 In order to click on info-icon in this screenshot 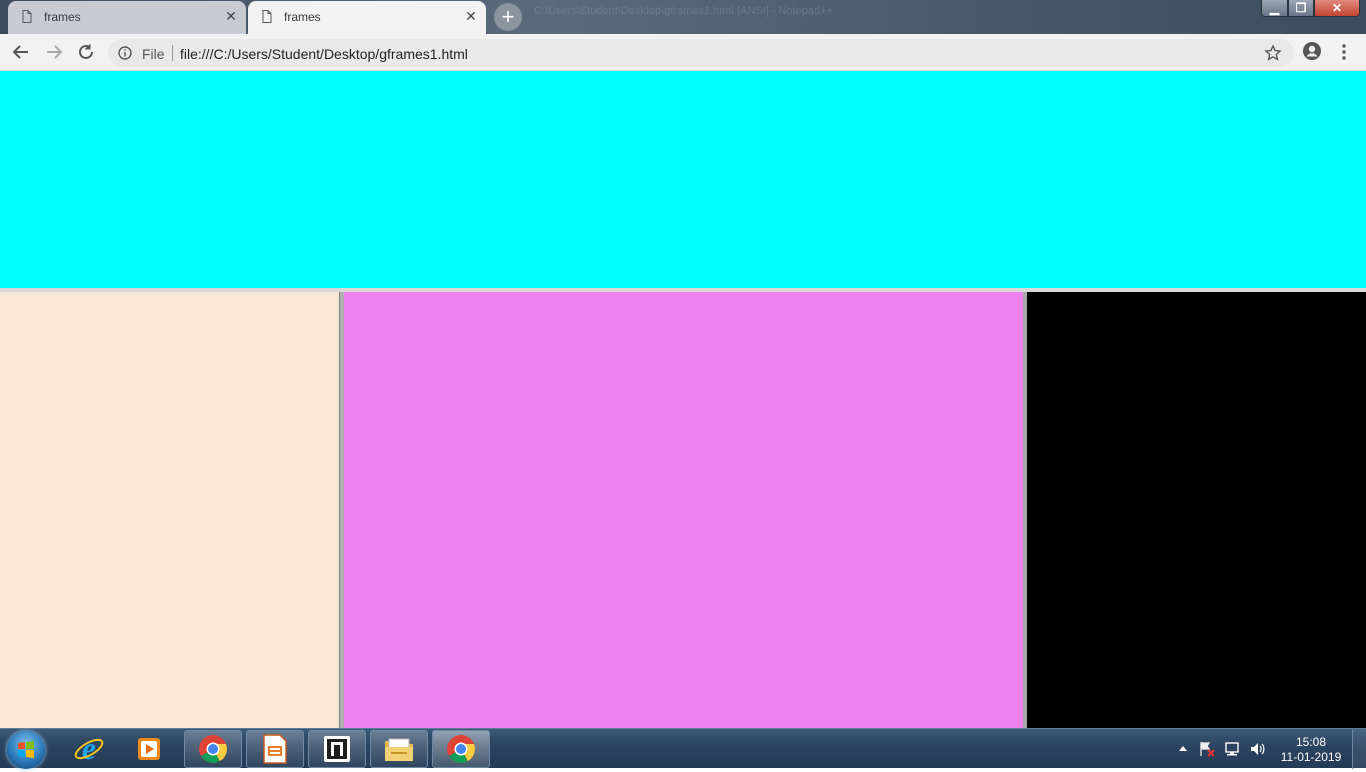, I will do `click(125, 53)`.